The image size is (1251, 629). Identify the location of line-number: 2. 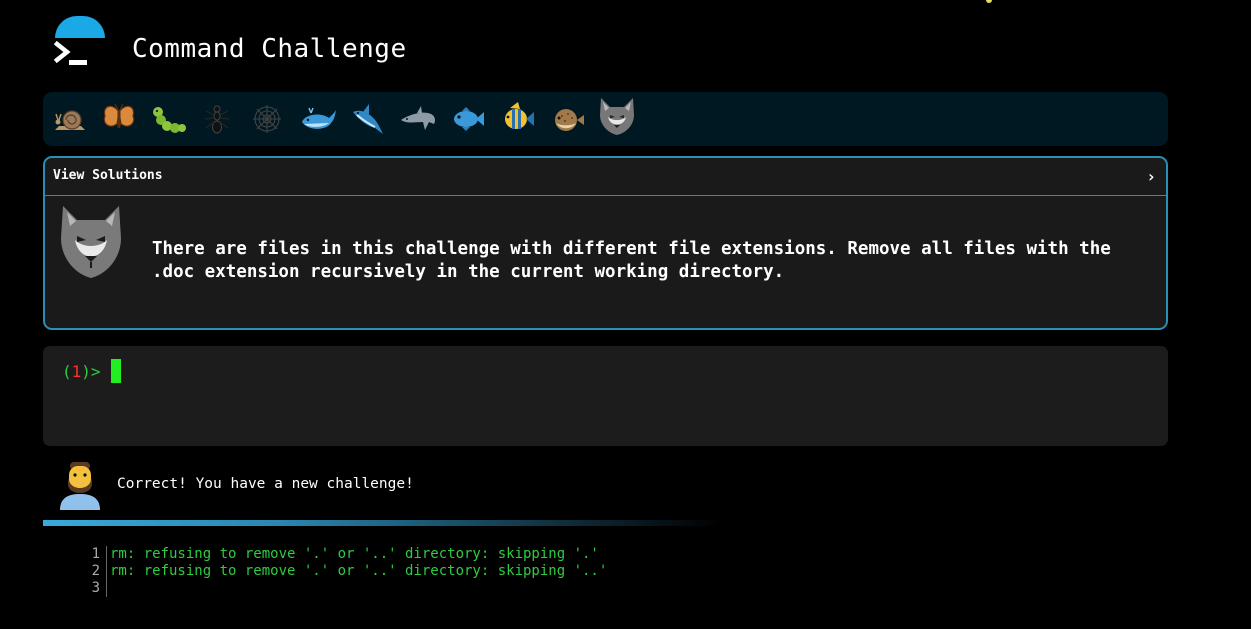
(93, 571).